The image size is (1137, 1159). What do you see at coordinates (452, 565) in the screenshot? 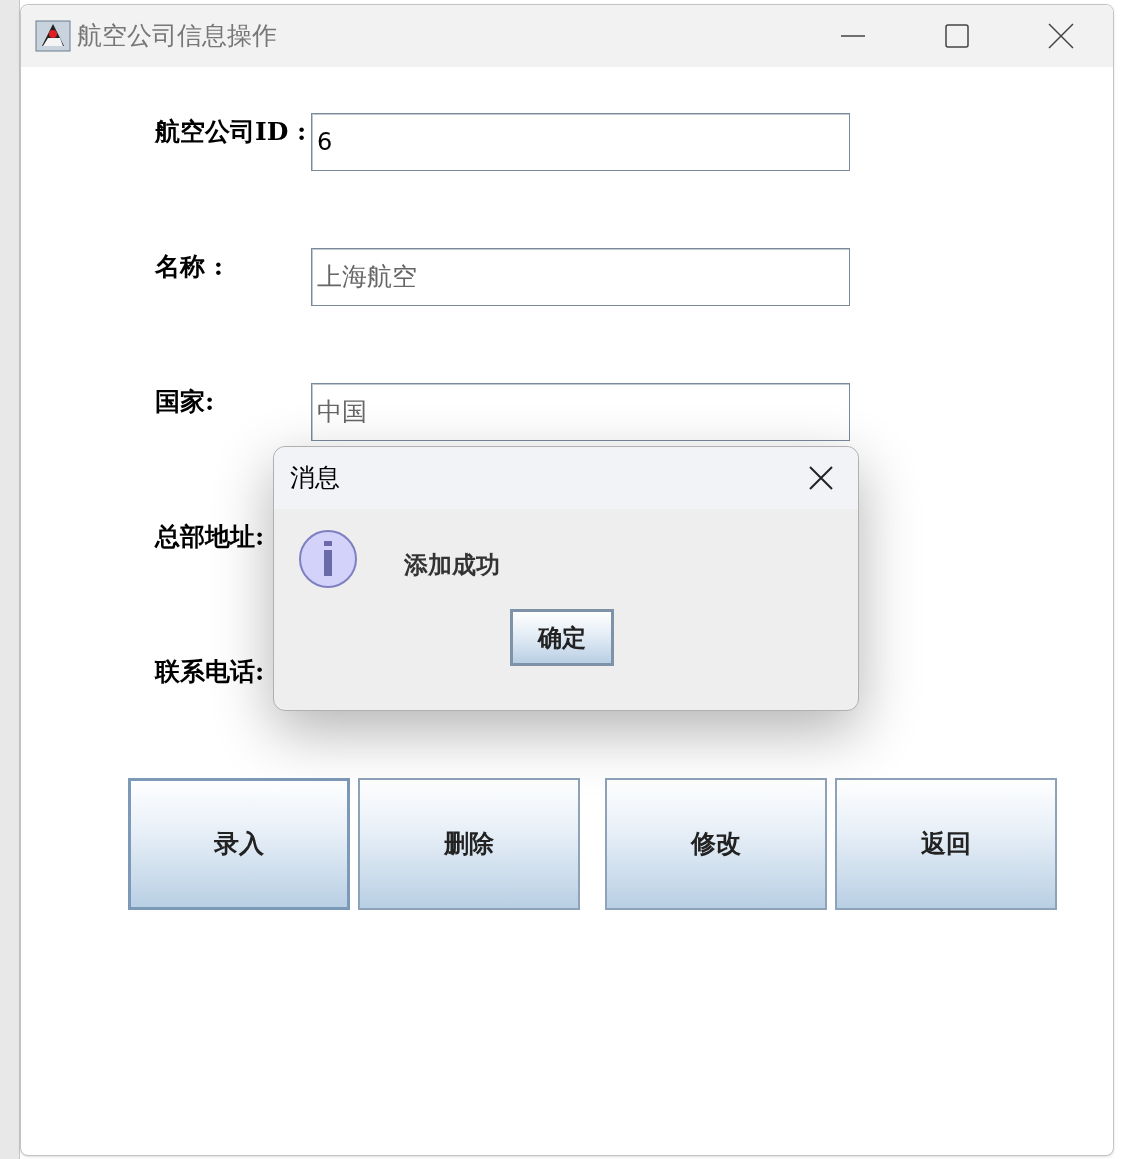
I see `dialog-message: 添加成功` at bounding box center [452, 565].